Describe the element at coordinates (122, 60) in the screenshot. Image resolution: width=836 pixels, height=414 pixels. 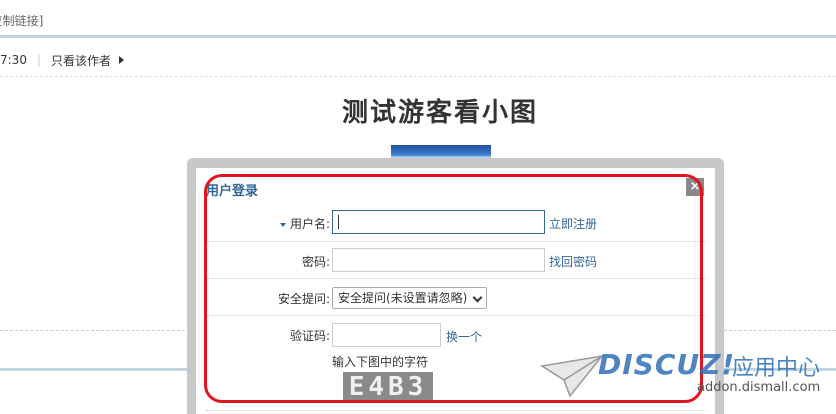
I see `caret-right-icon` at that location.